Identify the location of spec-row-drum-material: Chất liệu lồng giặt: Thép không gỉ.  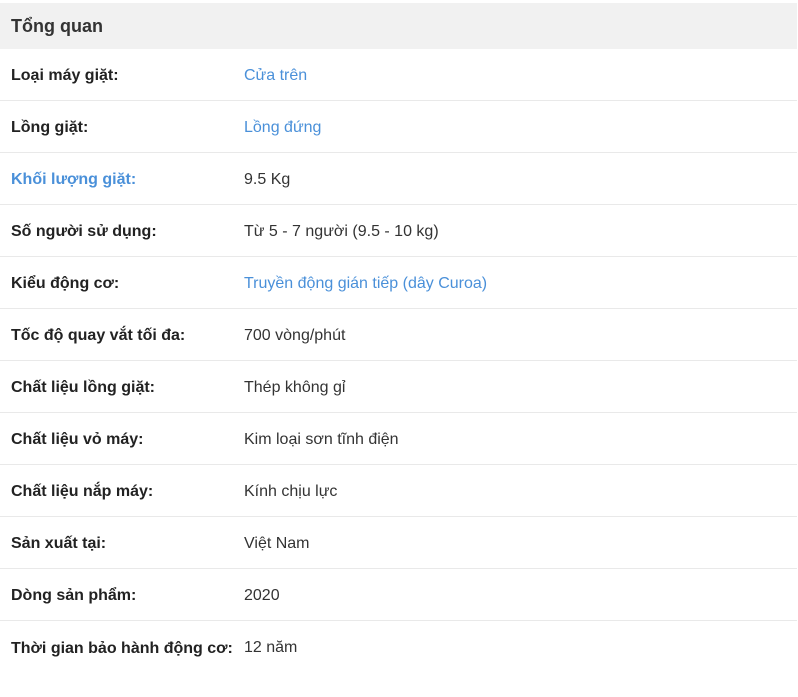
(398, 387).